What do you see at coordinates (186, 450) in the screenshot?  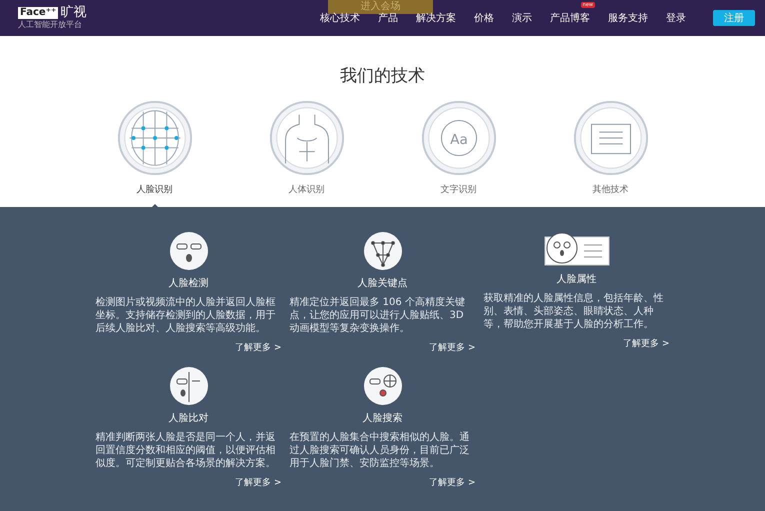 I see `feature-description: 精准判断两张人脸是否是同一个人，并返回置信度分数和相应的阈值，以便评估相似度。可定制更贴合各场景的解决方案。` at bounding box center [186, 450].